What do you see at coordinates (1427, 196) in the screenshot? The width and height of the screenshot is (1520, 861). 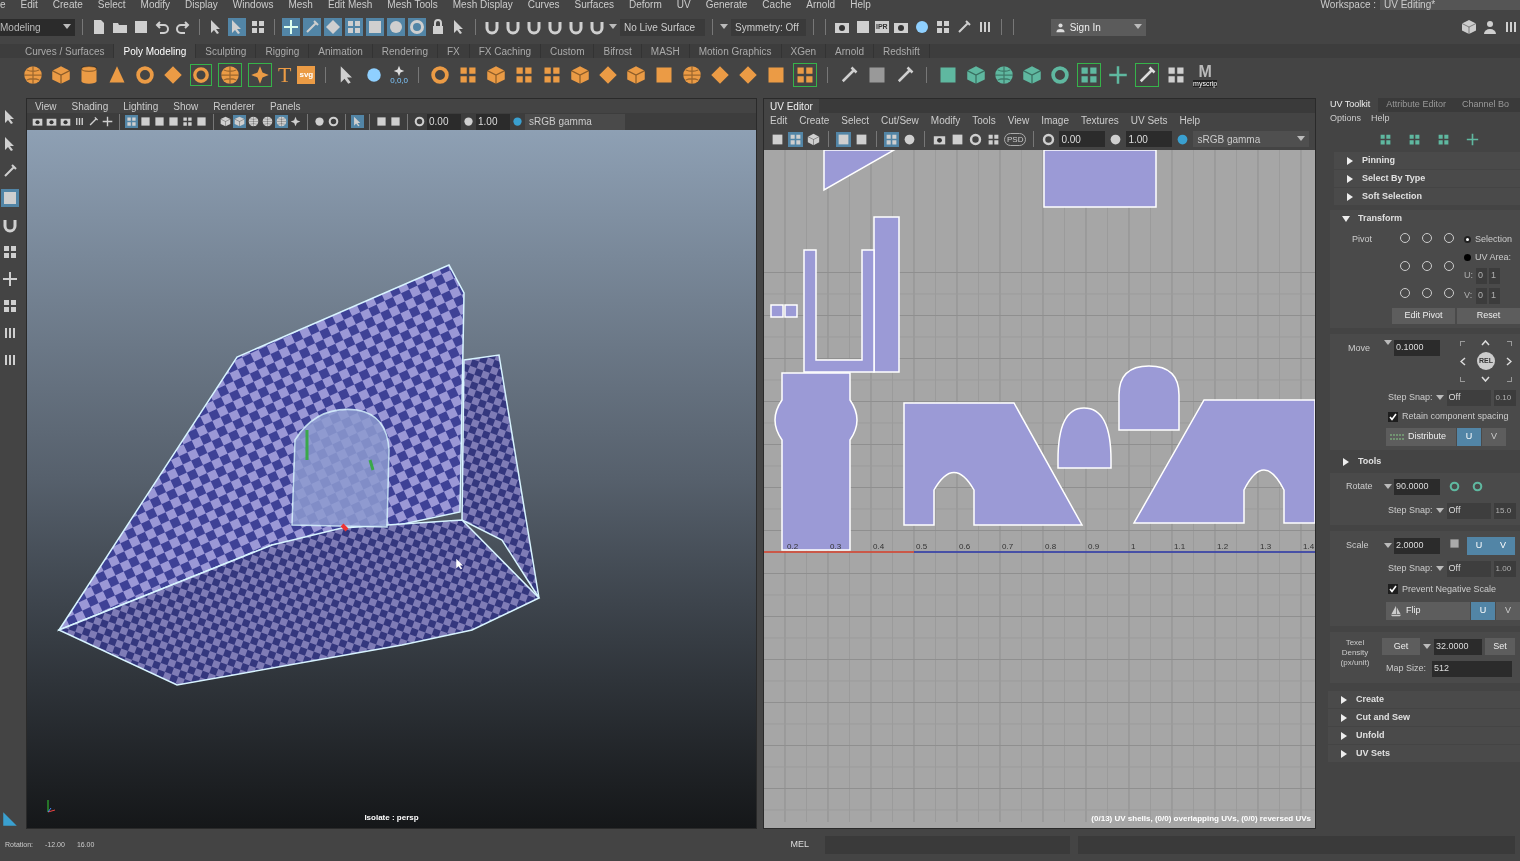 I see `section-header: Soft Selection` at bounding box center [1427, 196].